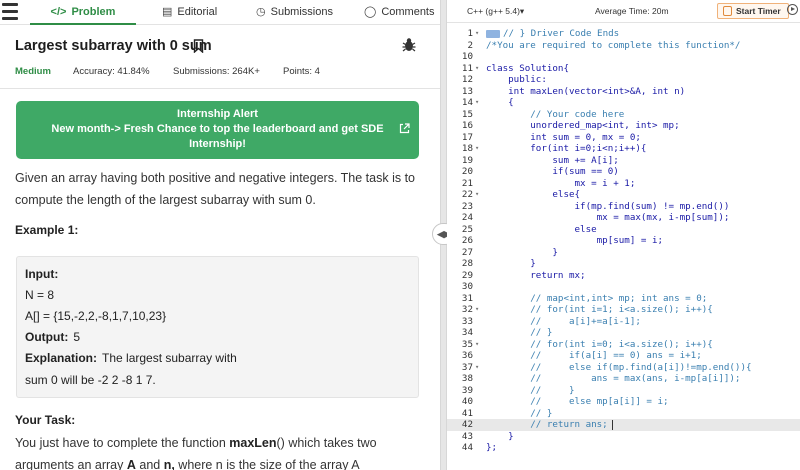 The image size is (800, 470). I want to click on code-line: 24 mx = max(mx, i-mp[sum]);, so click(623, 218).